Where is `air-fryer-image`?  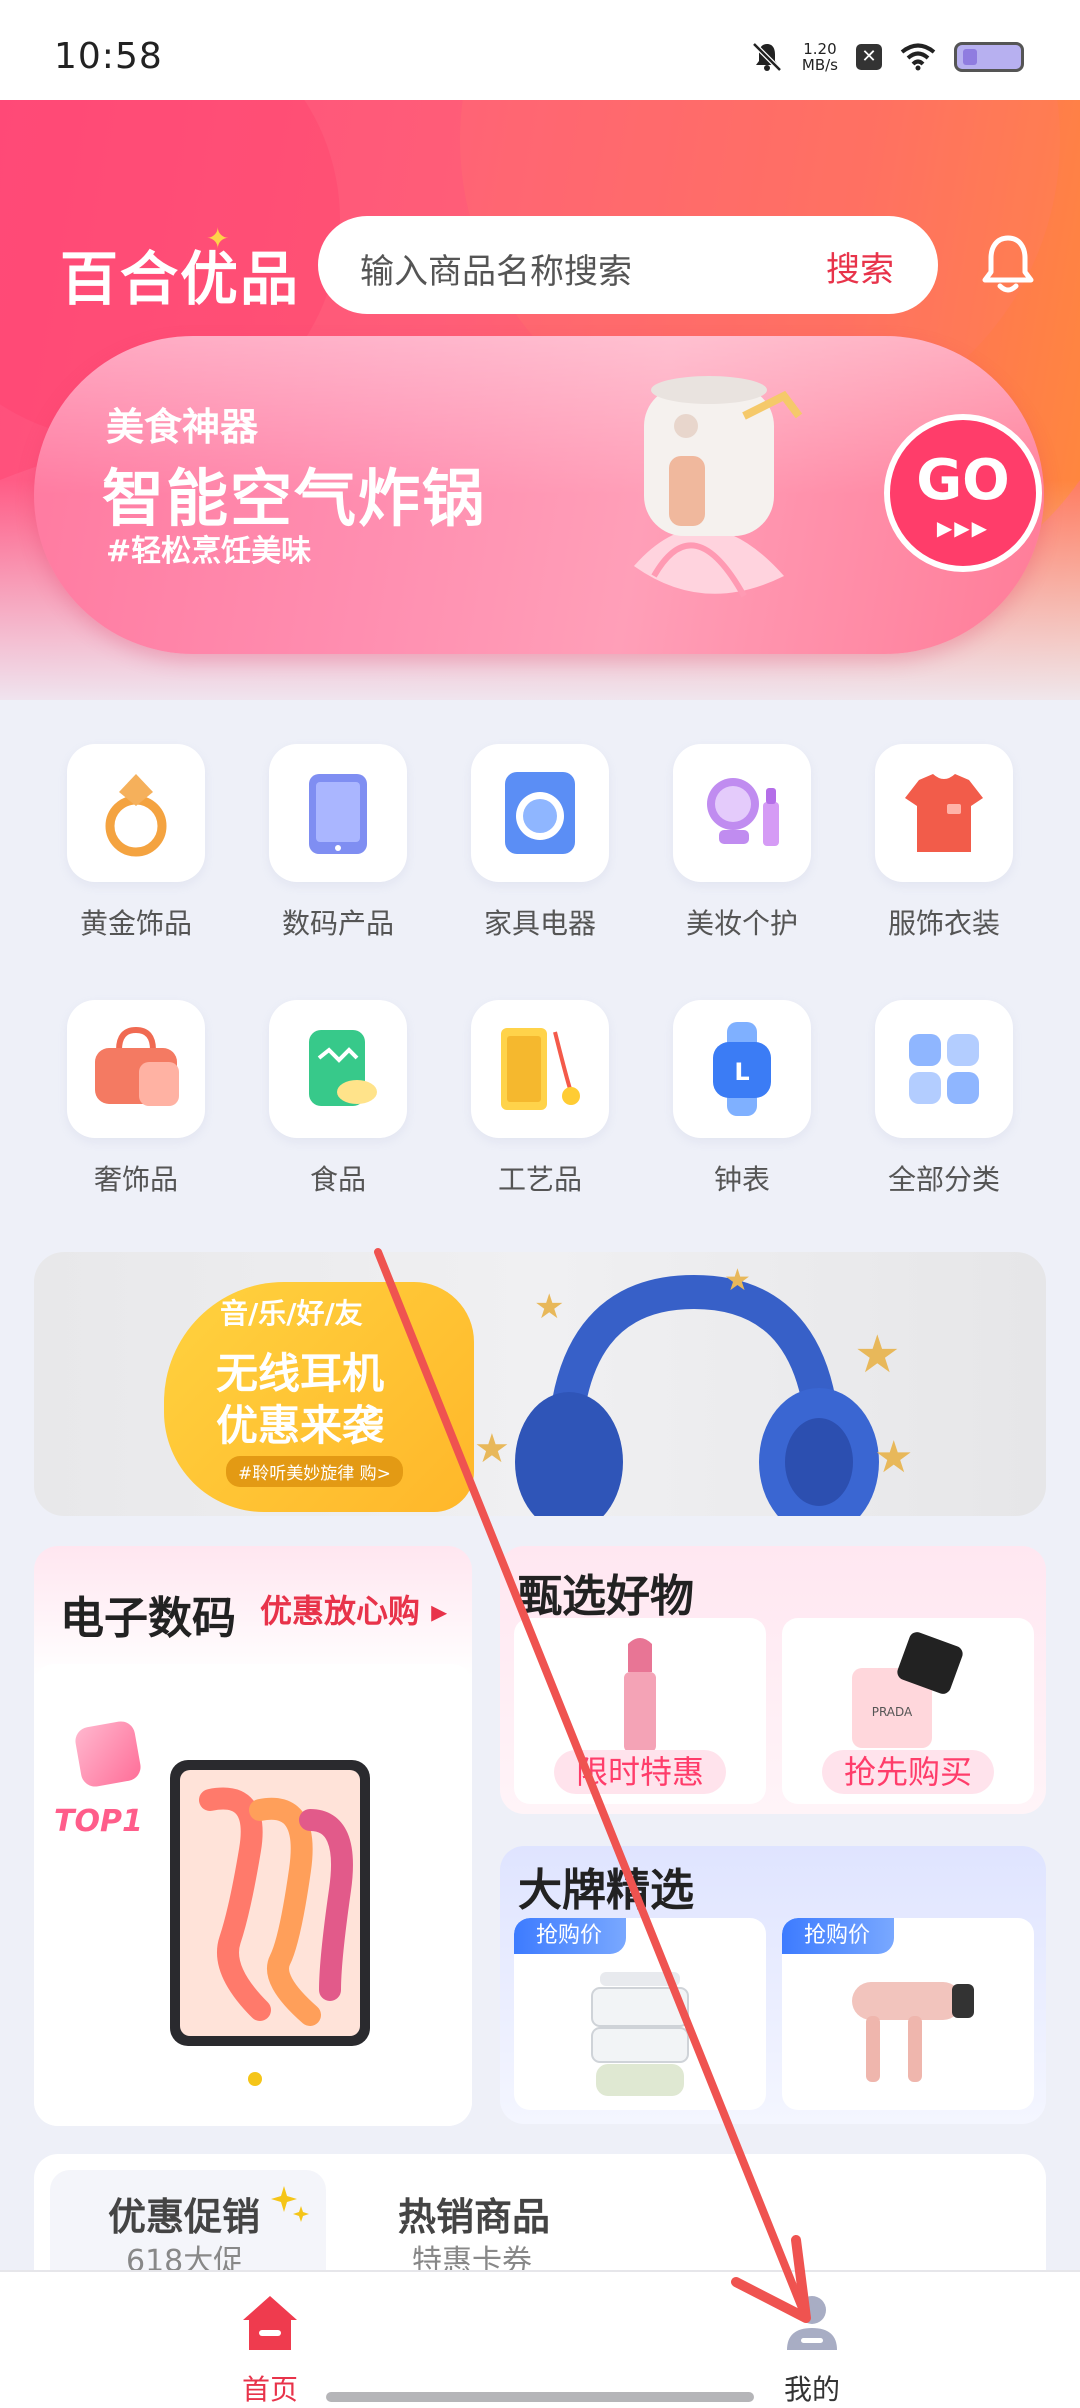
air-fryer-image is located at coordinates (718, 487).